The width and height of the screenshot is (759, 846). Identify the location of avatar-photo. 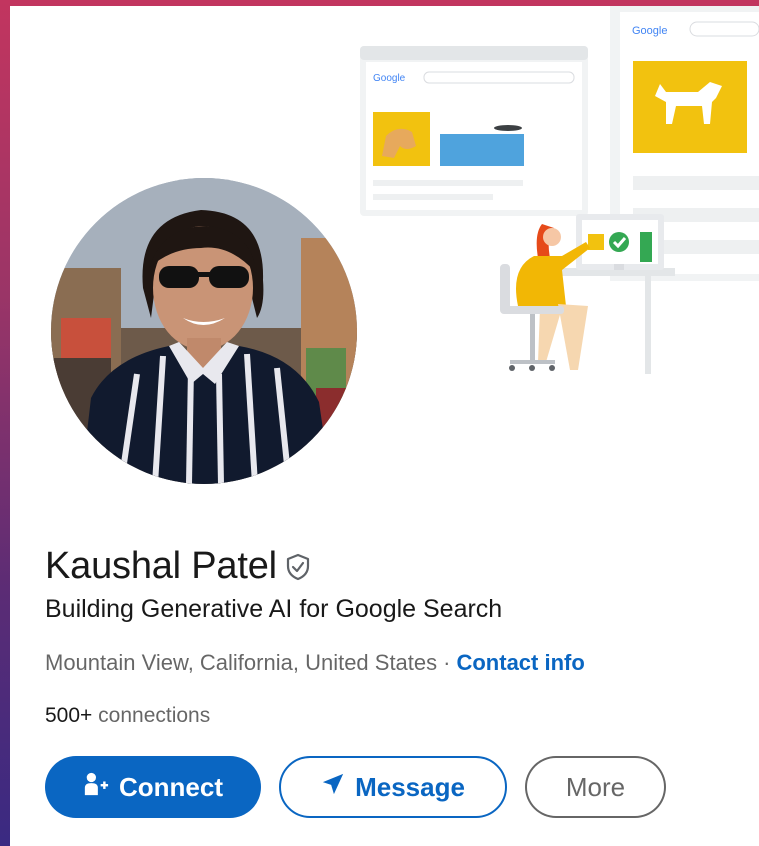
(204, 331).